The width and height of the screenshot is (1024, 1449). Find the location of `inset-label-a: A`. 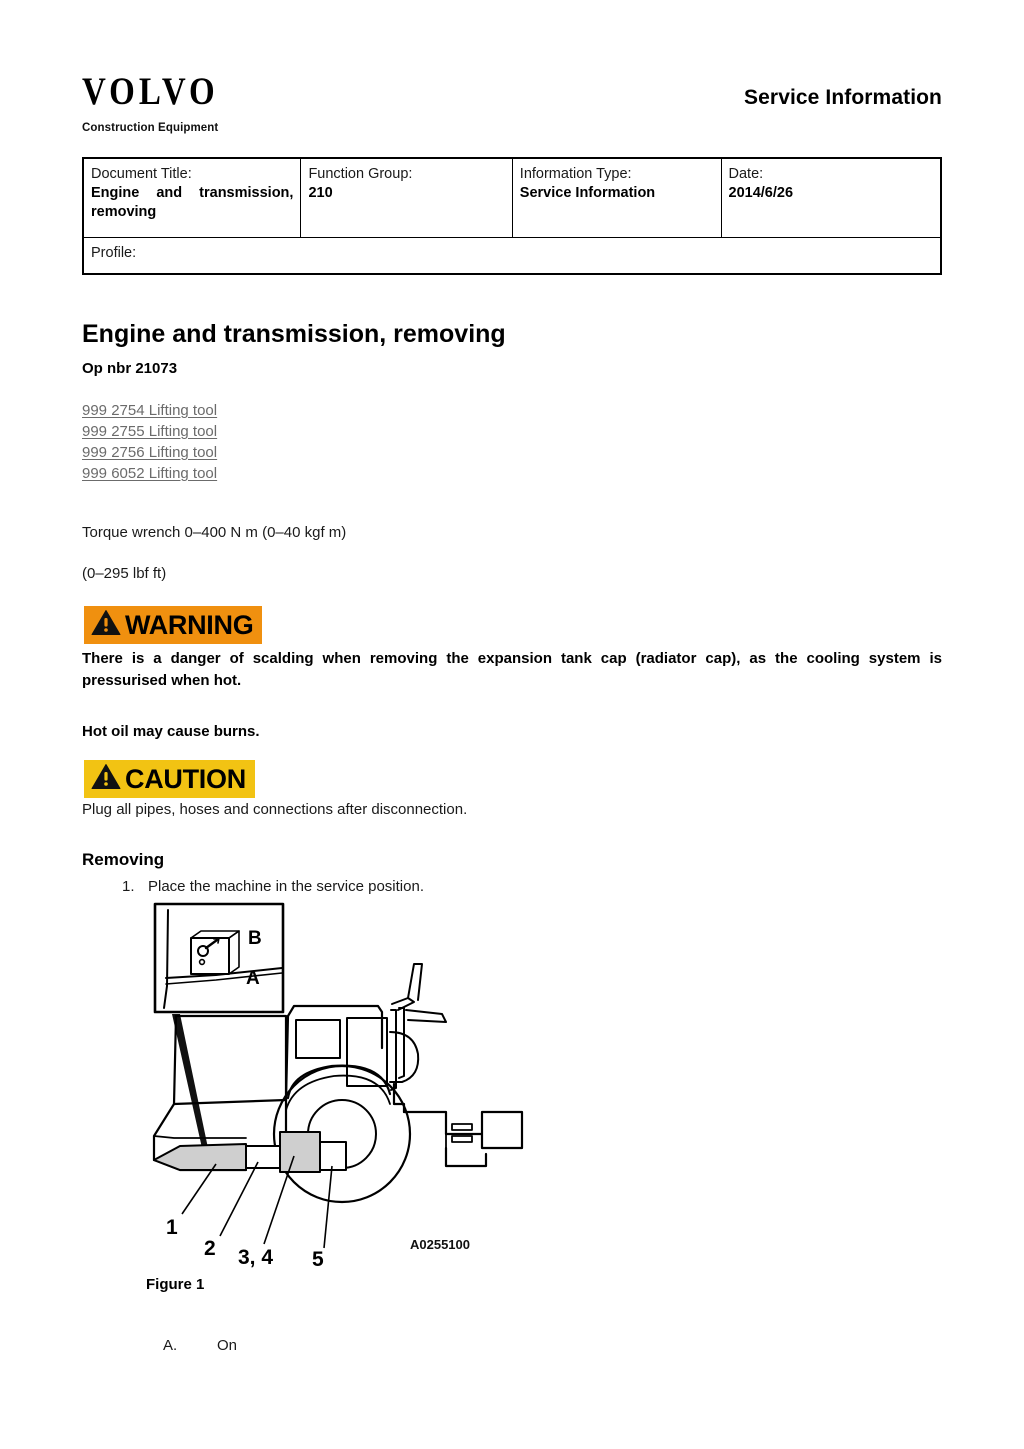

inset-label-a: A is located at coordinates (253, 978).